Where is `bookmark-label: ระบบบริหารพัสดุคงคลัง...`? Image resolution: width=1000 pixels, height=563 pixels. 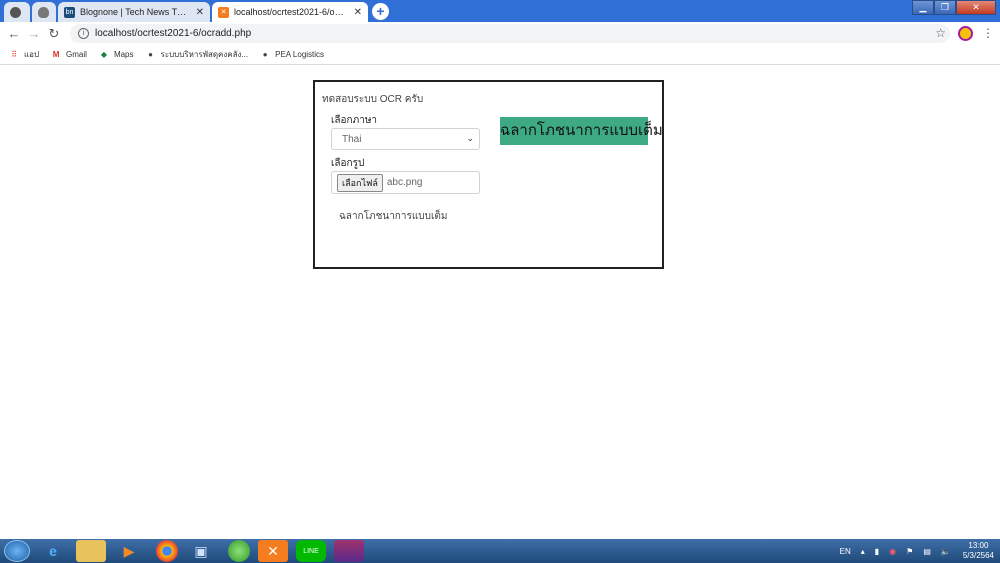 bookmark-label: ระบบบริหารพัสดุคงคลัง... is located at coordinates (204, 54).